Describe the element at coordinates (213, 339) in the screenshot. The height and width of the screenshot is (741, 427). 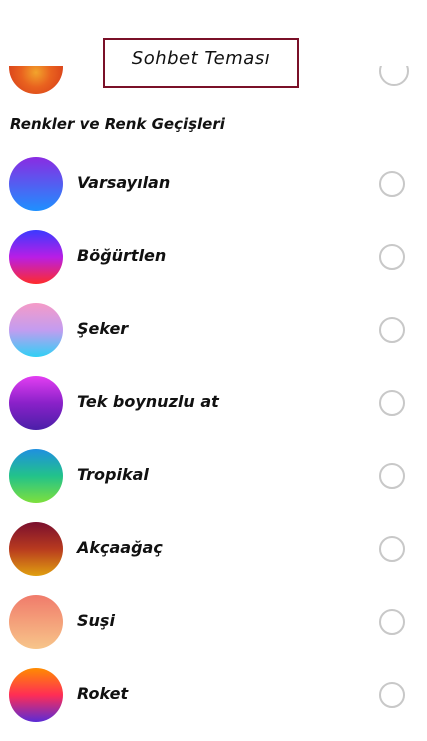
I see `theme-row: Şeker` at that location.